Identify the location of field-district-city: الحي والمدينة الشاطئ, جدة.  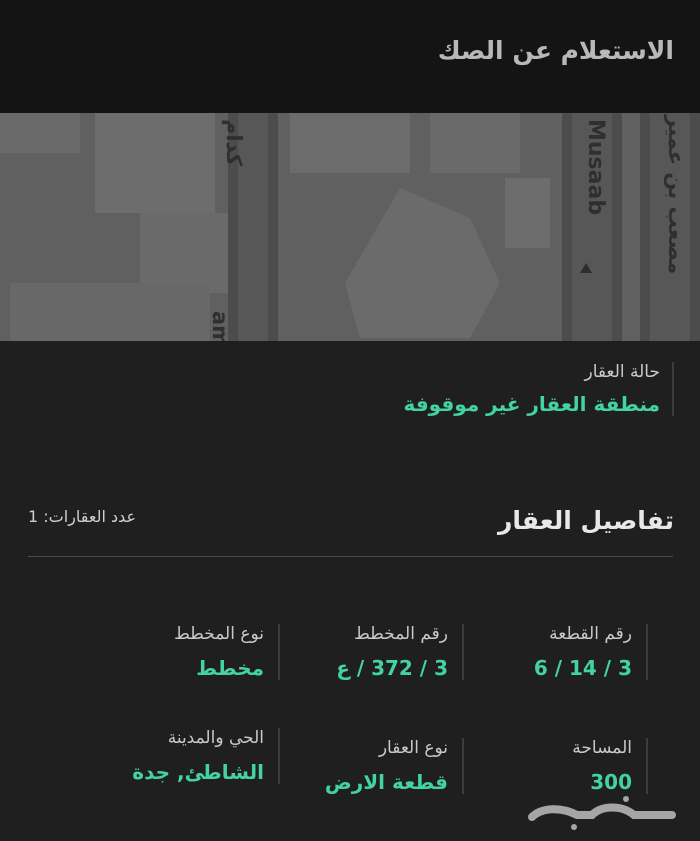
(206, 756).